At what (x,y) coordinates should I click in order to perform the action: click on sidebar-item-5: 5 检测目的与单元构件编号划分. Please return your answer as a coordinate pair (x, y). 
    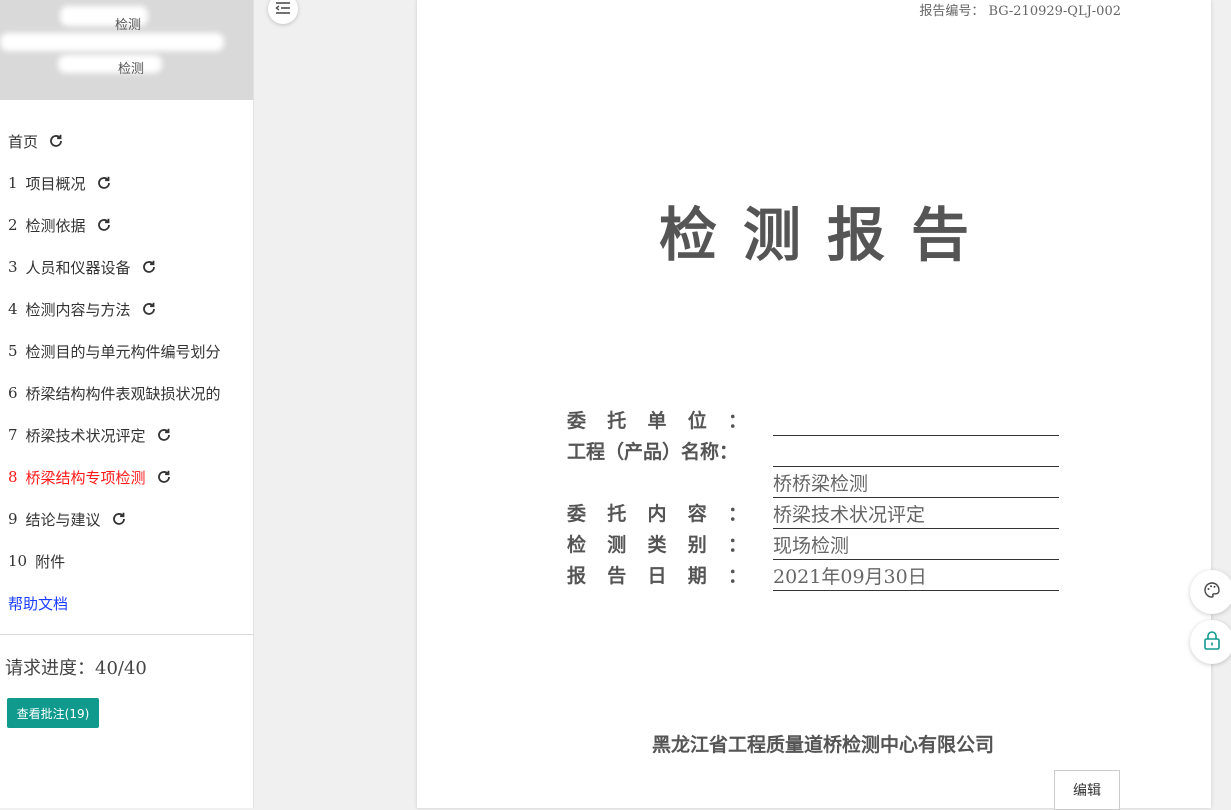
    Looking at the image, I should click on (126, 351).